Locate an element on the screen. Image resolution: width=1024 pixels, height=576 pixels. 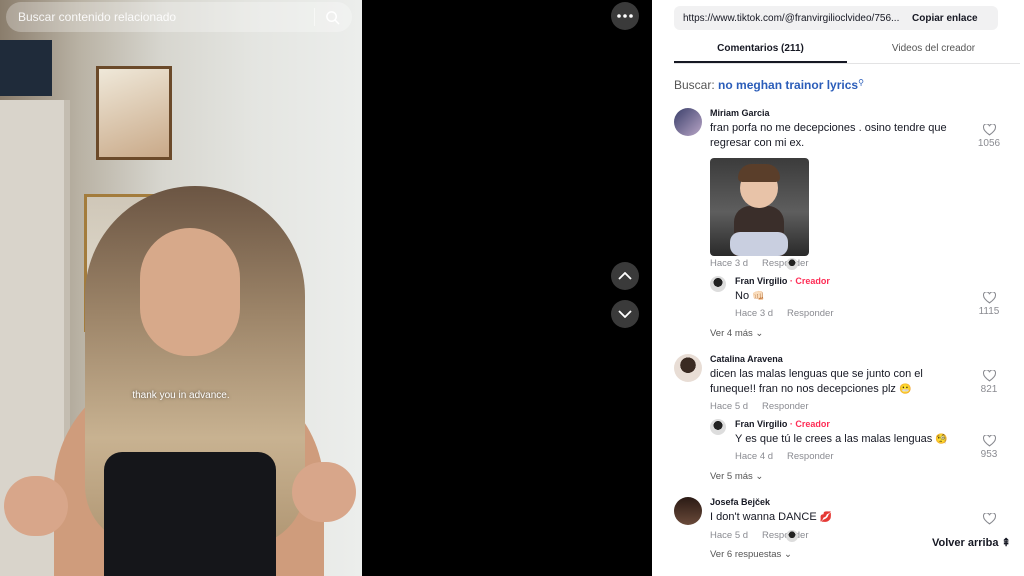
wall-sign is located at coordinates (26, 68).